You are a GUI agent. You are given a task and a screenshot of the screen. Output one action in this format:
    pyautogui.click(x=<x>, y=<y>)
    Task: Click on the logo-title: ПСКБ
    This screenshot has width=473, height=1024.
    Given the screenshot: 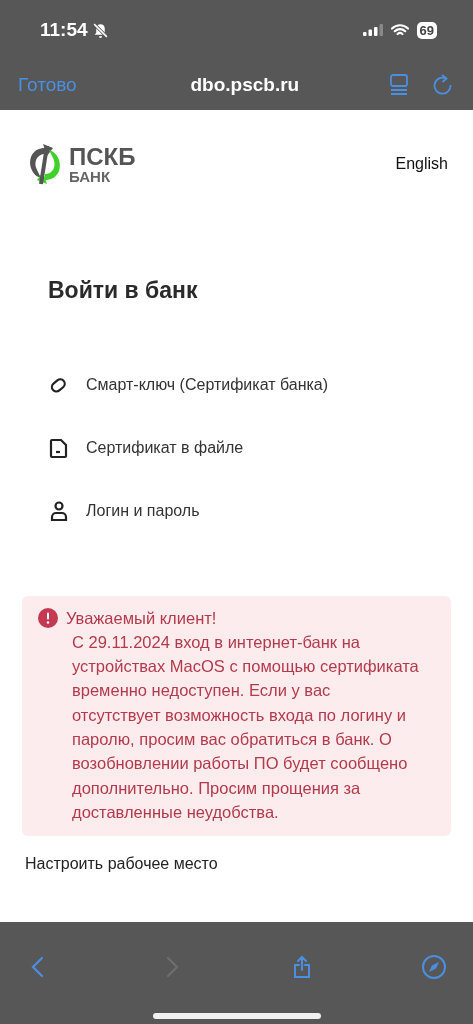 What is the action you would take?
    pyautogui.click(x=102, y=156)
    